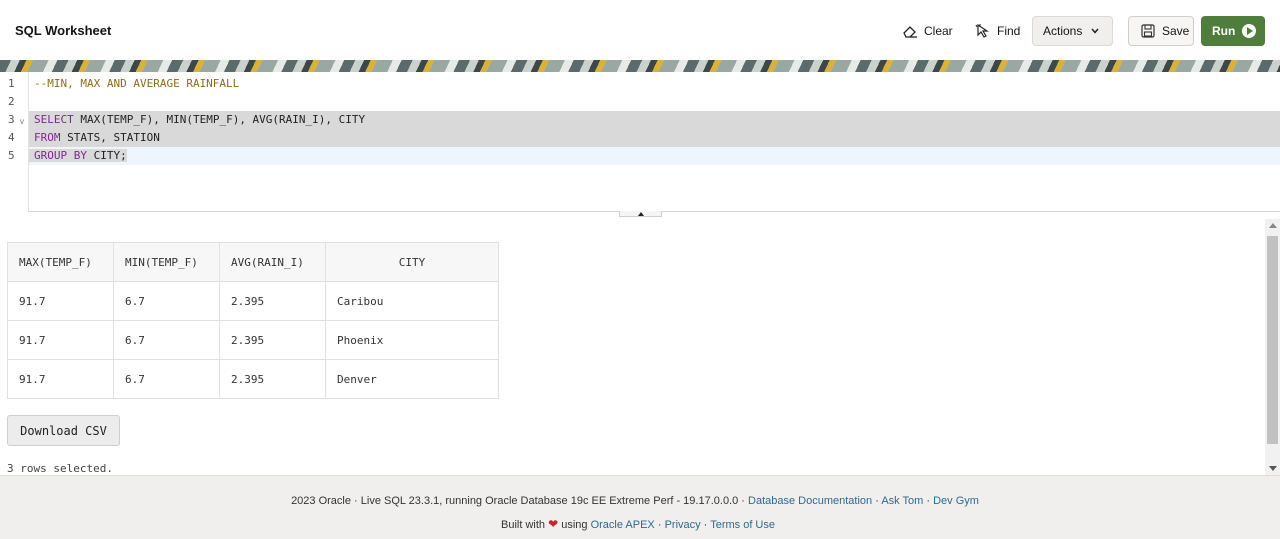 The width and height of the screenshot is (1280, 539). I want to click on line-number: 4, so click(11, 137).